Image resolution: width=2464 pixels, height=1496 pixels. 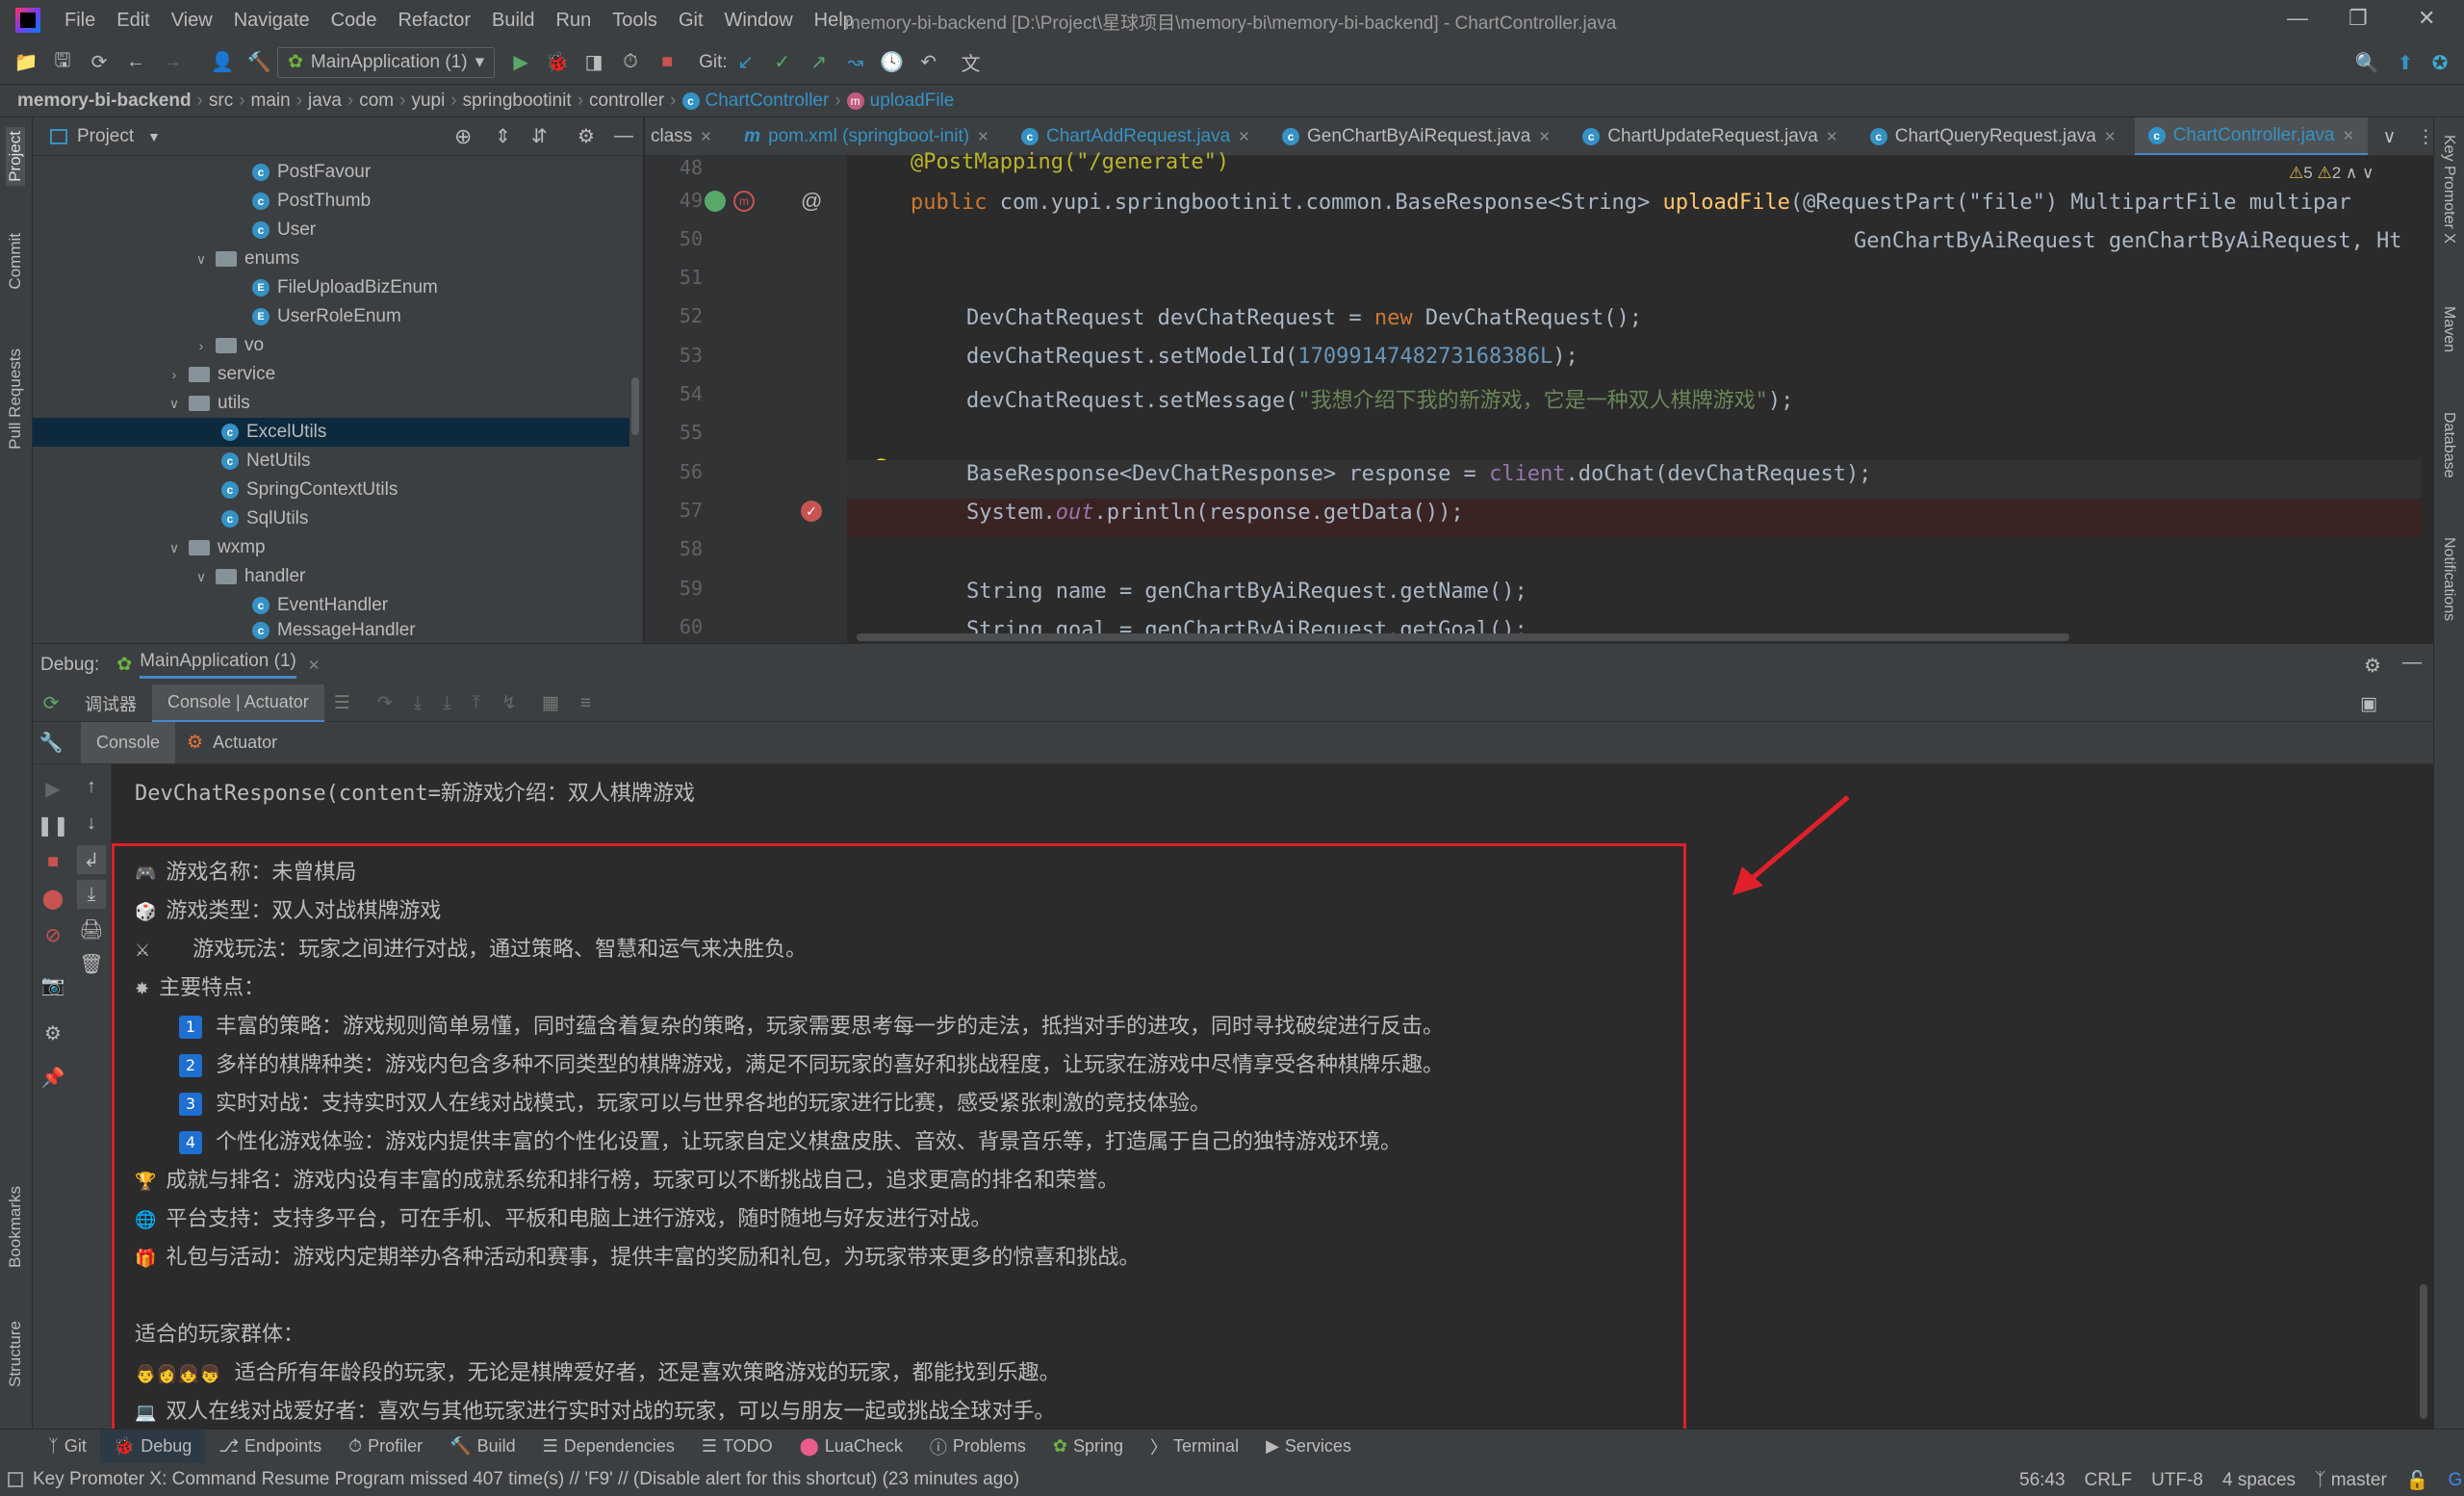 What do you see at coordinates (52, 985) in the screenshot?
I see `camera-icon: 📷` at bounding box center [52, 985].